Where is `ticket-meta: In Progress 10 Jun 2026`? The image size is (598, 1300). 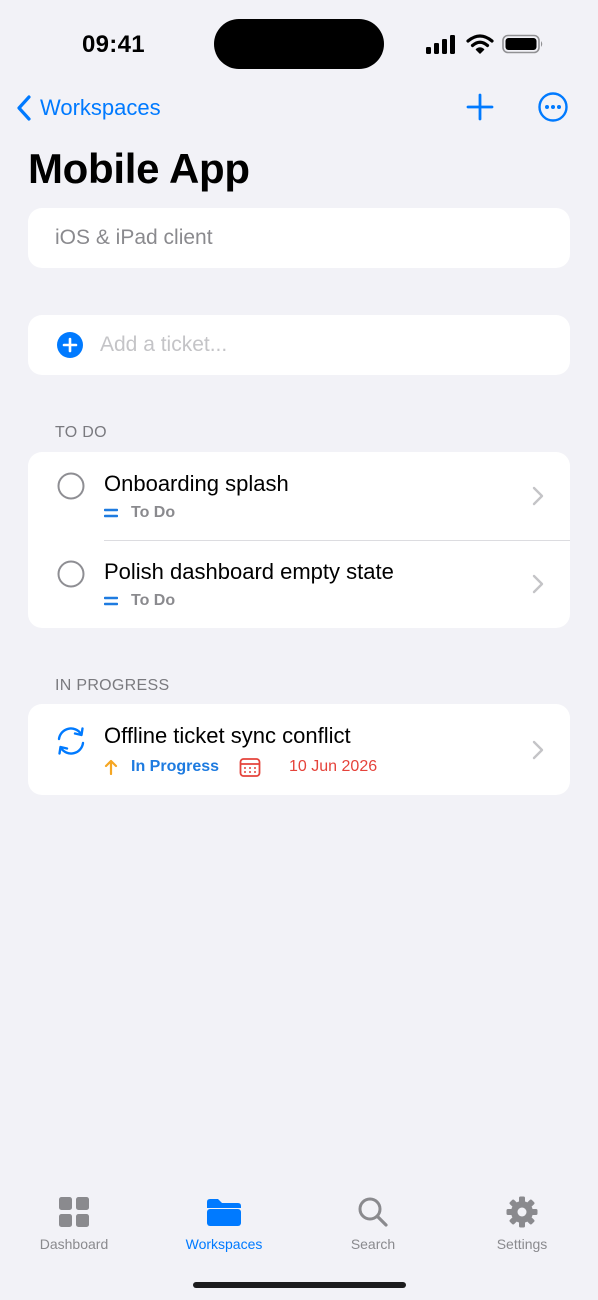
ticket-meta: In Progress 10 Jun 2026 is located at coordinates (240, 767).